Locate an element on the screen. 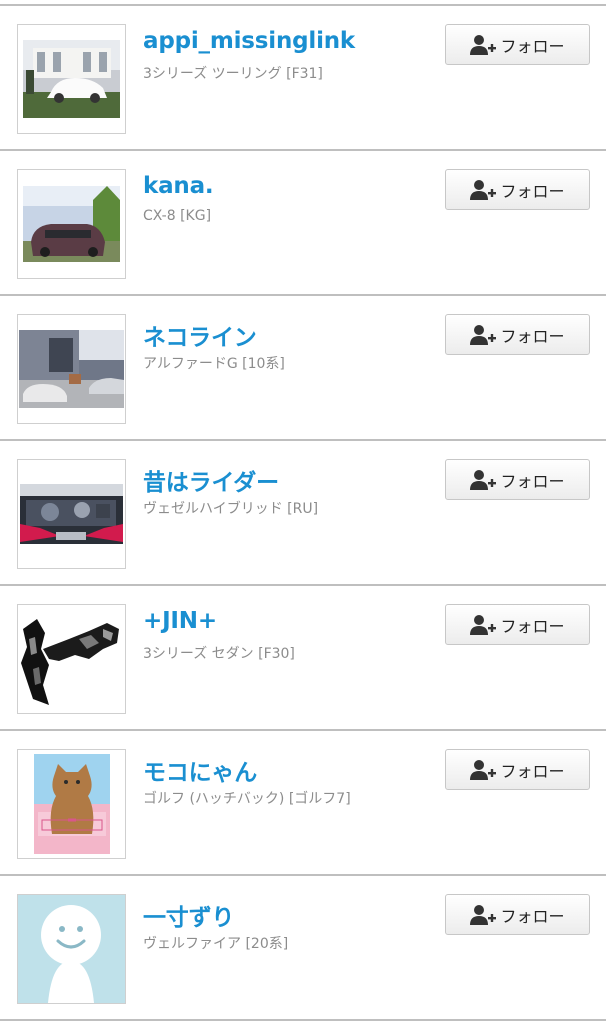 This screenshot has height=1024, width=606. user-row: +JIN+ 3シリーズ セダン [F30] フォロー is located at coordinates (303, 658).